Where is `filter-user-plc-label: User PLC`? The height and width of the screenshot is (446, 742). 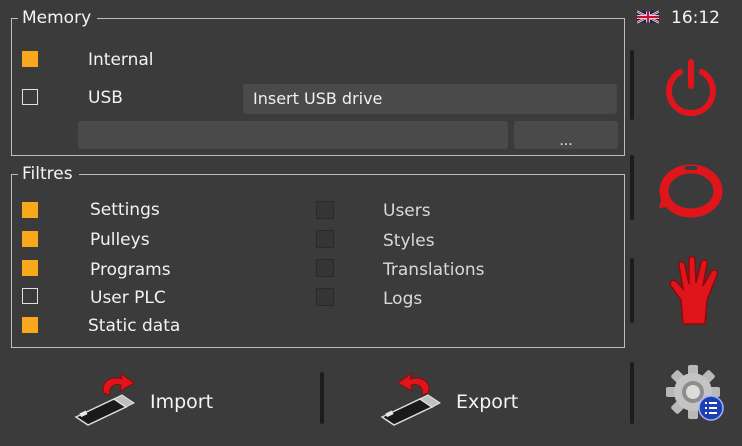
filter-user-plc-label: User PLC is located at coordinates (128, 298).